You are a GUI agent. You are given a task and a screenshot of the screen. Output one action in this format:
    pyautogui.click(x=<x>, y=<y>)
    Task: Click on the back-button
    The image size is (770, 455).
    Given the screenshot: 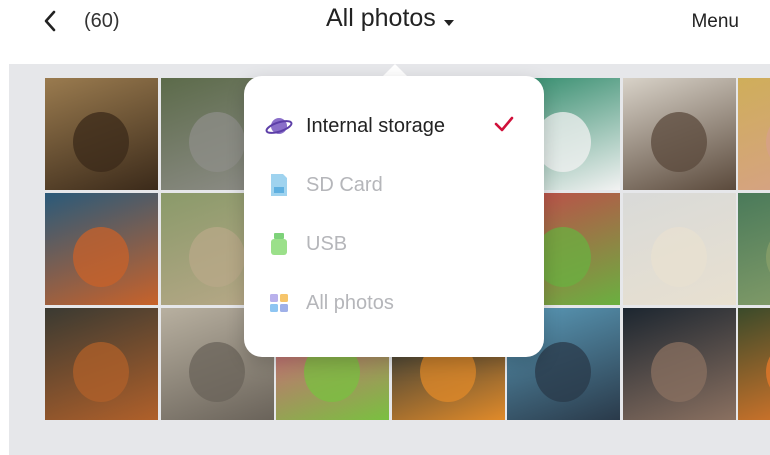 What is the action you would take?
    pyautogui.click(x=51, y=21)
    